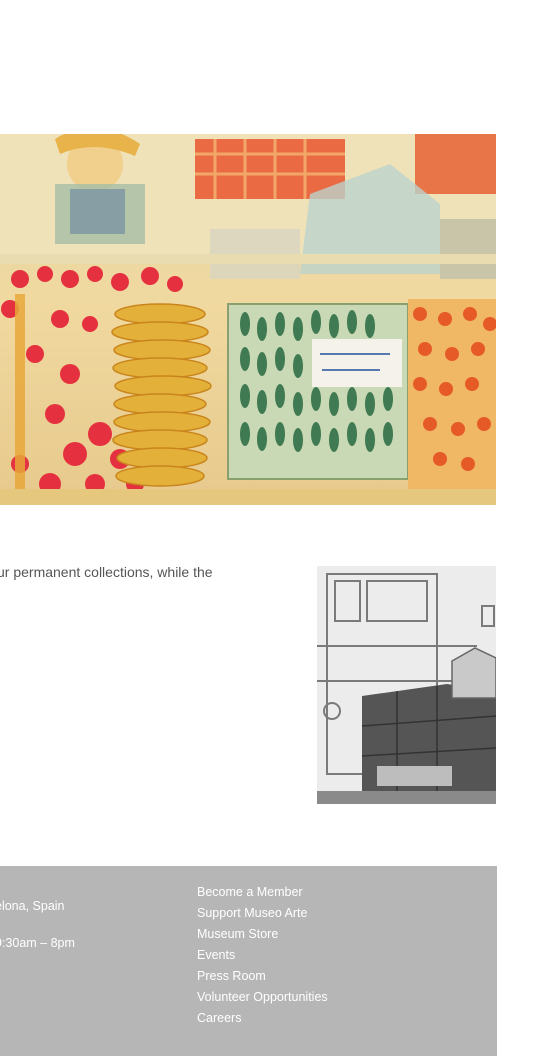  What do you see at coordinates (262, 1019) in the screenshot?
I see `footer-link-item: Careers` at bounding box center [262, 1019].